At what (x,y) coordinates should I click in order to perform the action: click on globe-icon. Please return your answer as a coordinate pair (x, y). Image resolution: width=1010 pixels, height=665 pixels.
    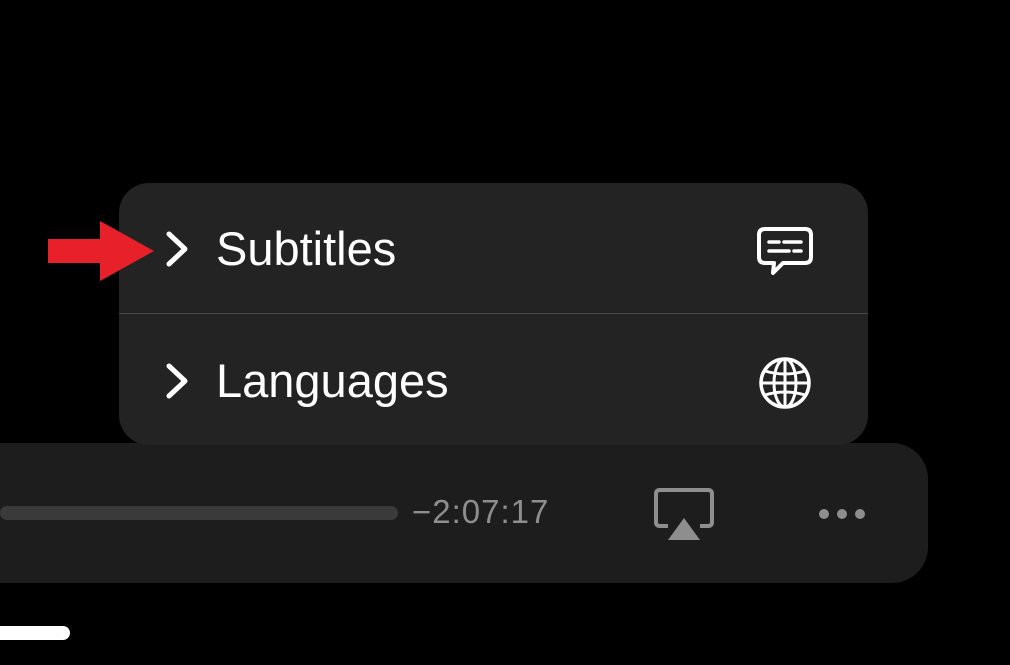
    Looking at the image, I should click on (785, 383).